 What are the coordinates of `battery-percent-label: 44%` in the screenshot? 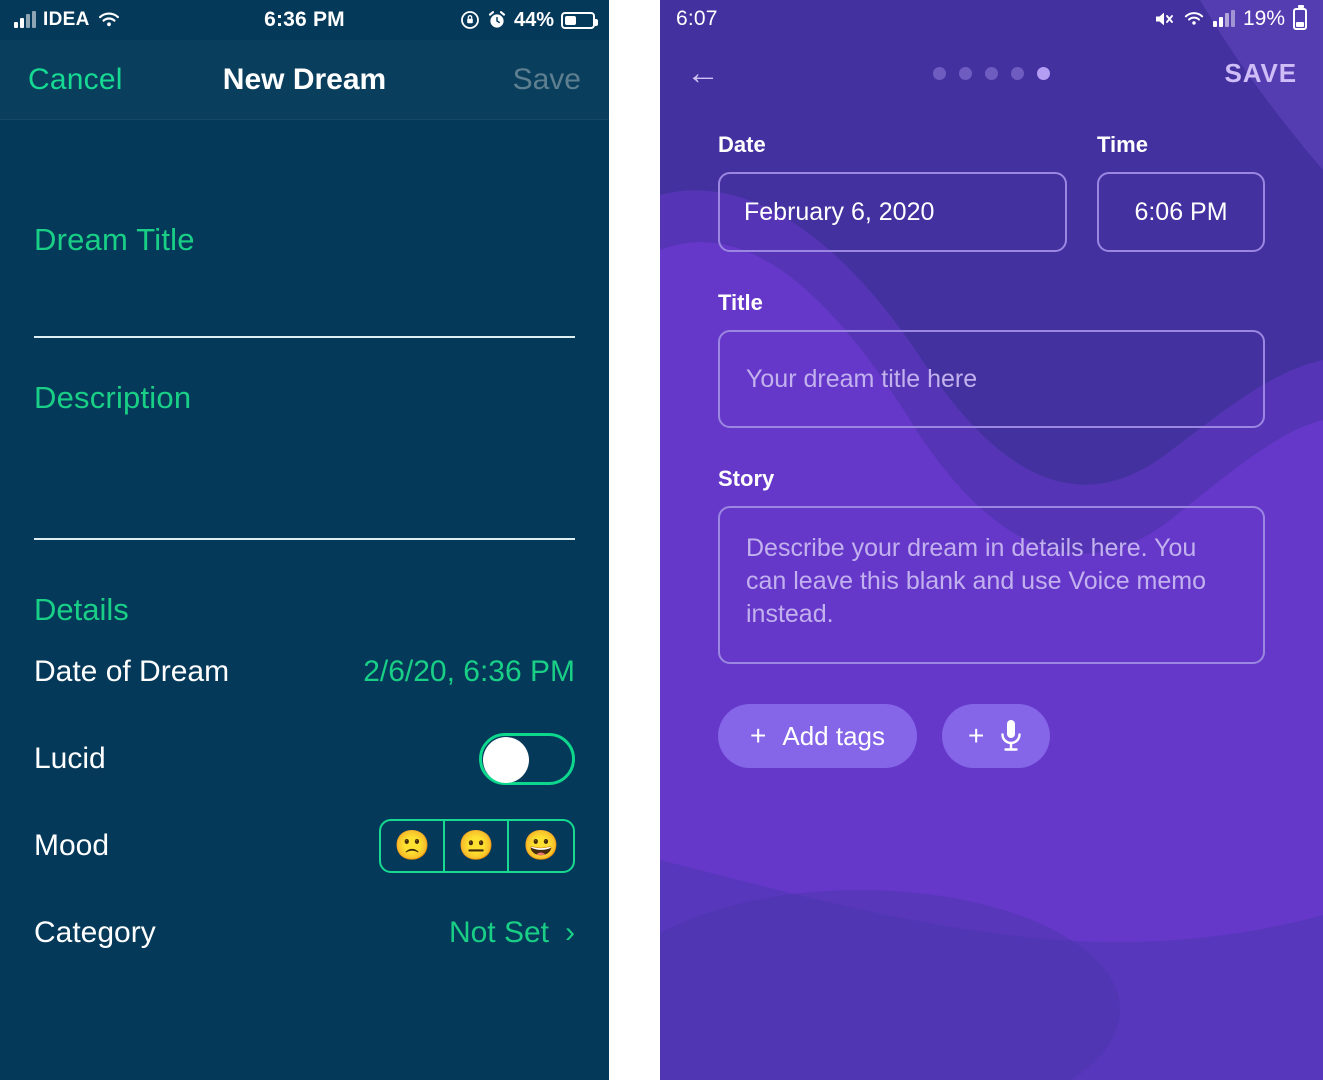 It's located at (533, 19).